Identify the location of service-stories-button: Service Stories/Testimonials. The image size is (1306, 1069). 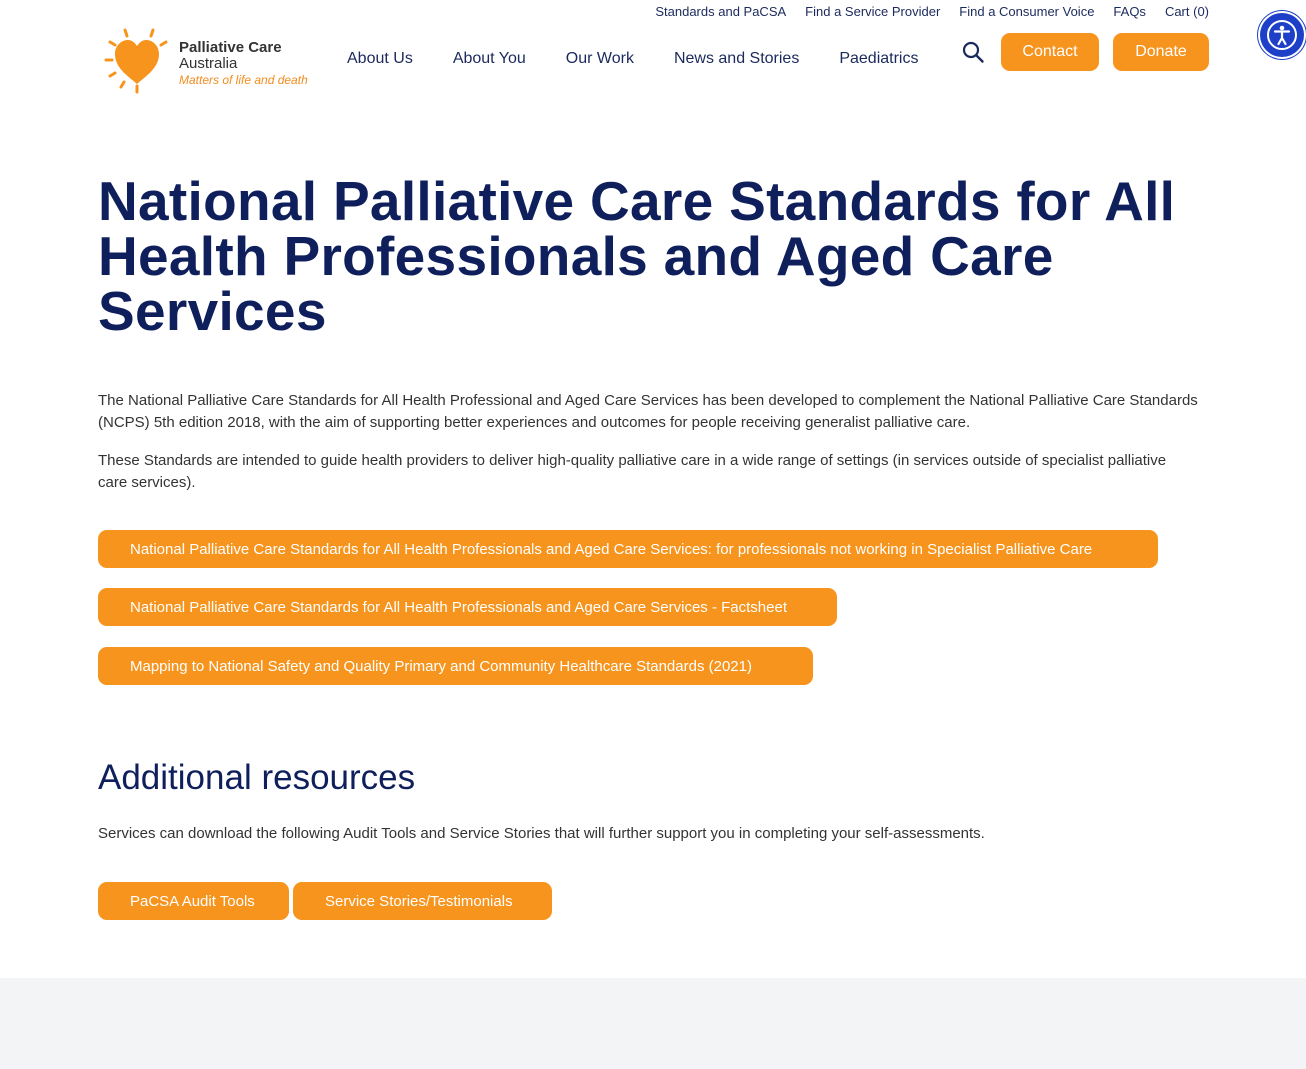
(422, 901).